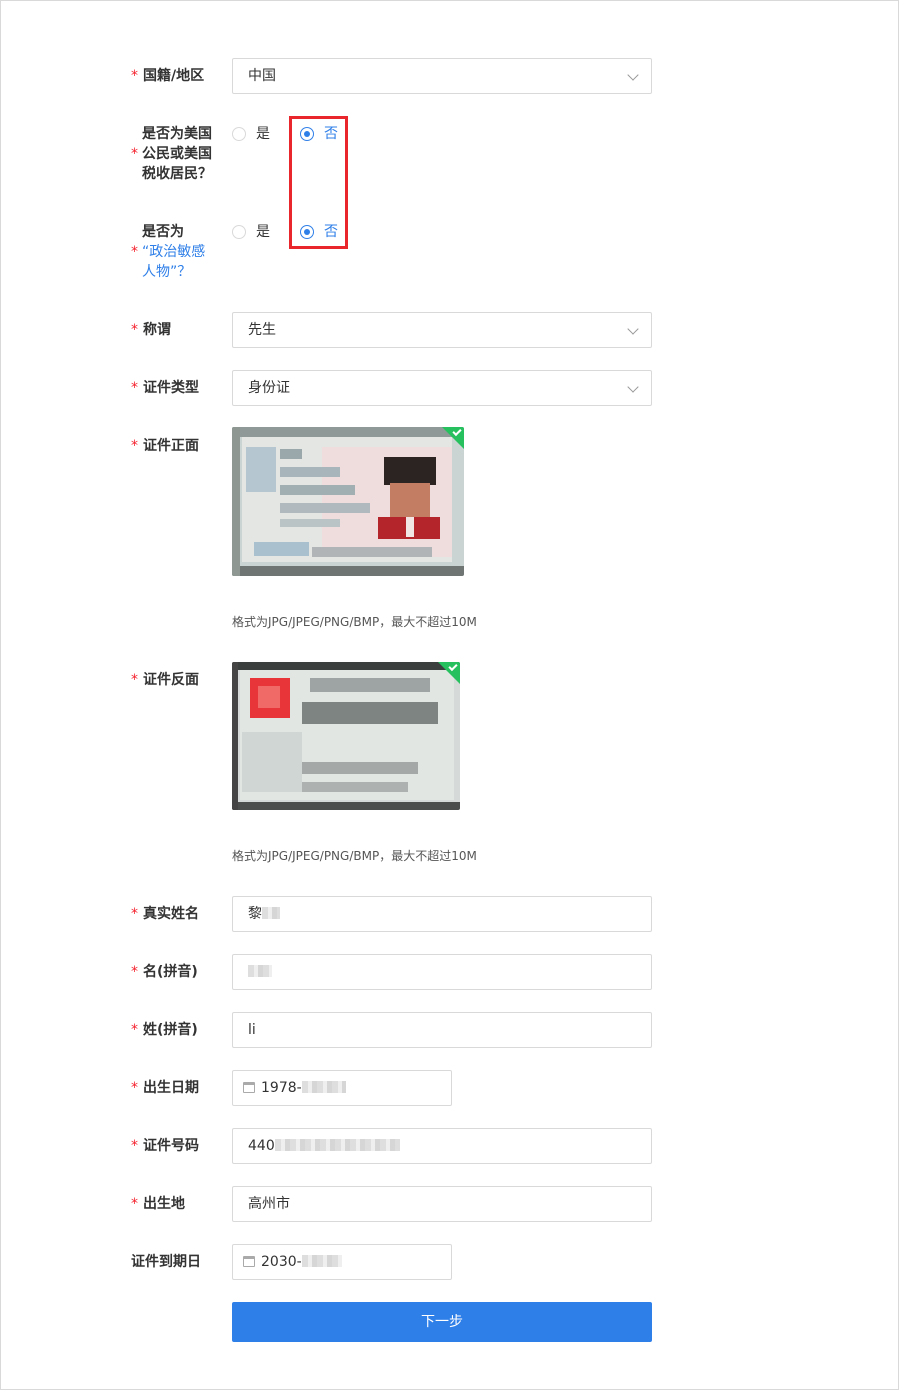 The image size is (899, 1390). What do you see at coordinates (269, 388) in the screenshot?
I see `id-type-value: 身份证` at bounding box center [269, 388].